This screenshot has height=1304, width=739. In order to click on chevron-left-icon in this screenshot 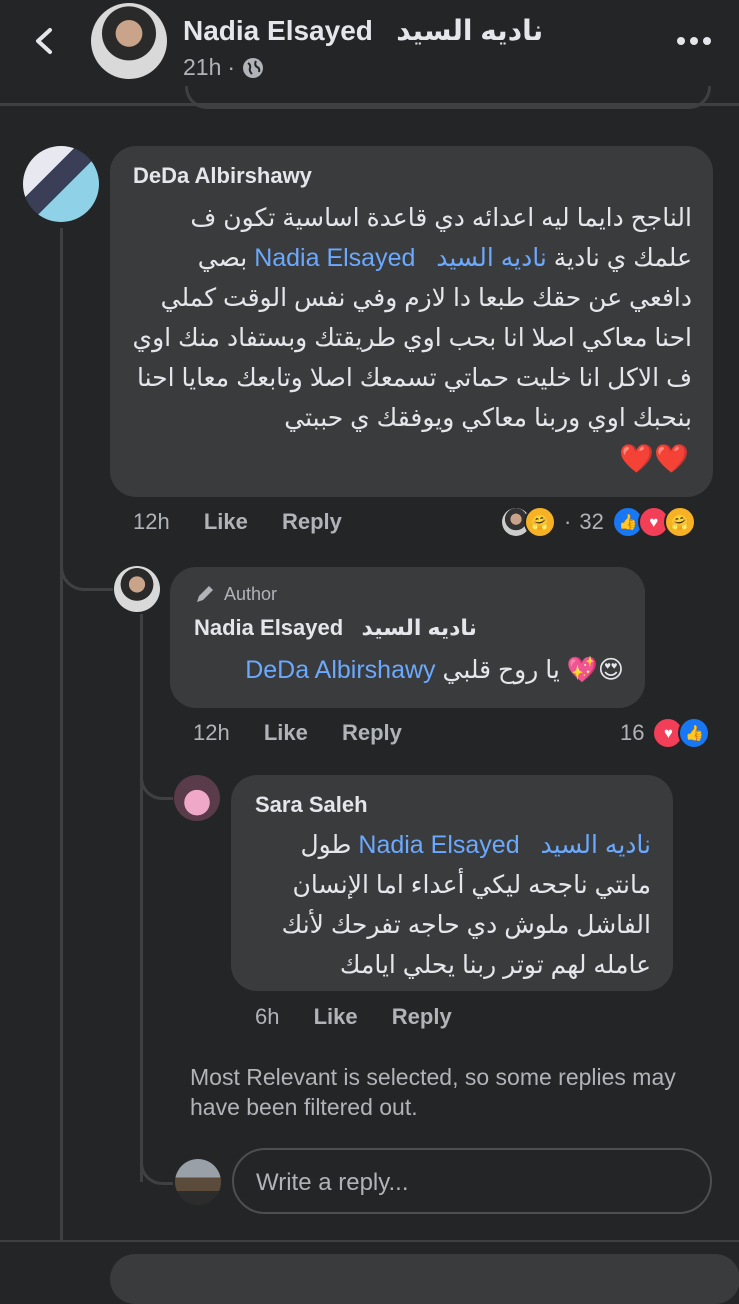, I will do `click(45, 41)`.